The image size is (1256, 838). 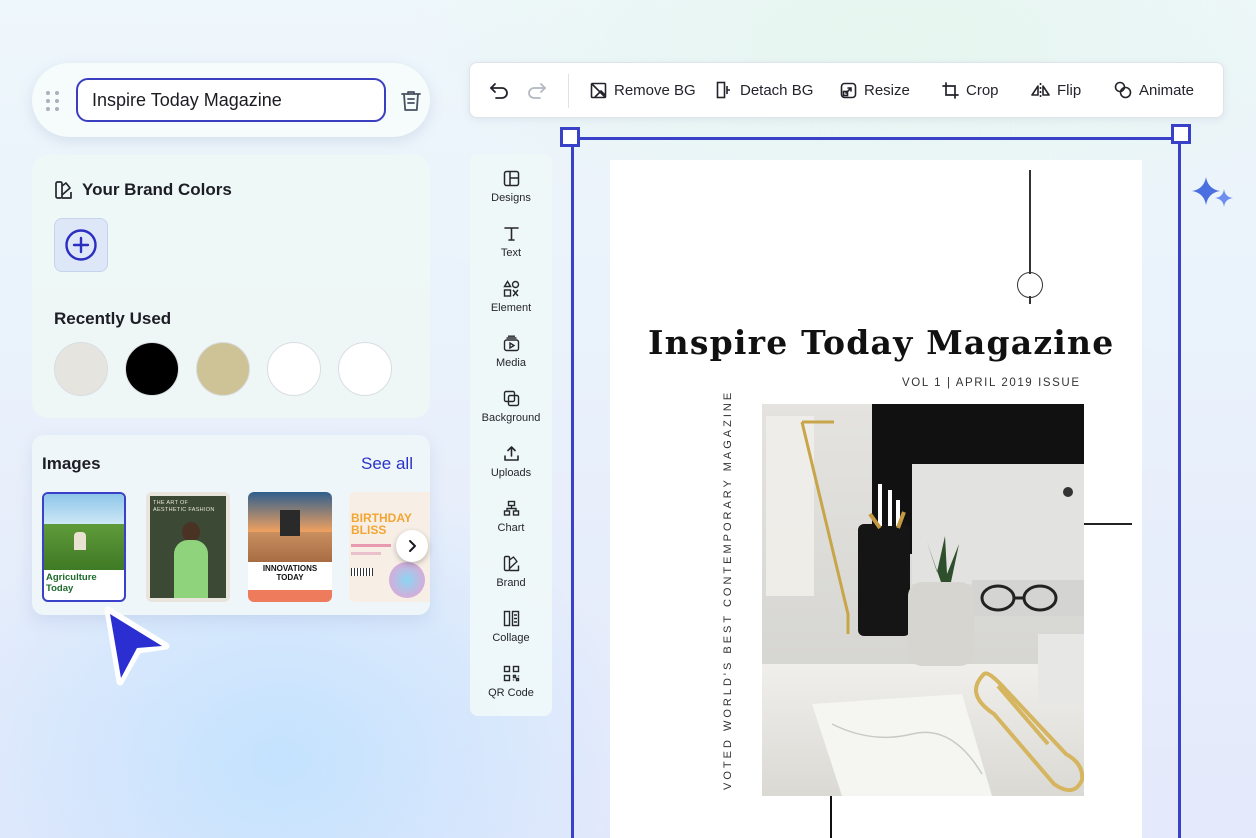 I want to click on nav-item-uploads: Uploads, so click(x=511, y=470).